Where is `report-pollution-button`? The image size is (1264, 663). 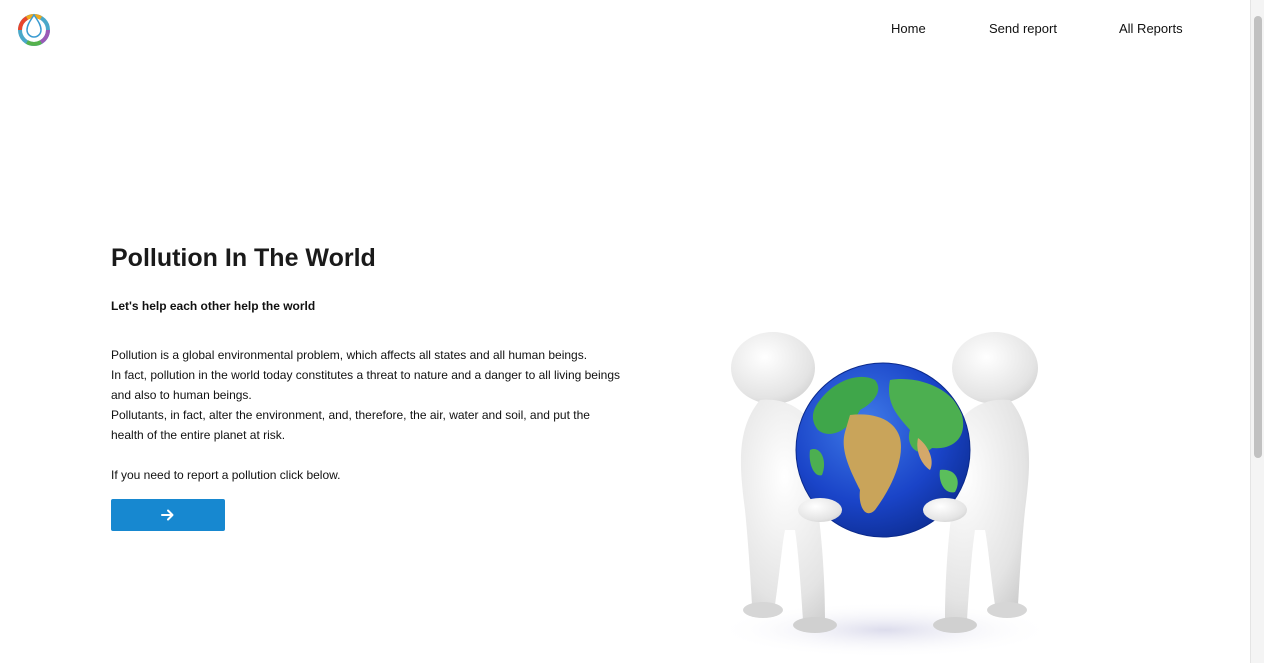
report-pollution-button is located at coordinates (168, 515).